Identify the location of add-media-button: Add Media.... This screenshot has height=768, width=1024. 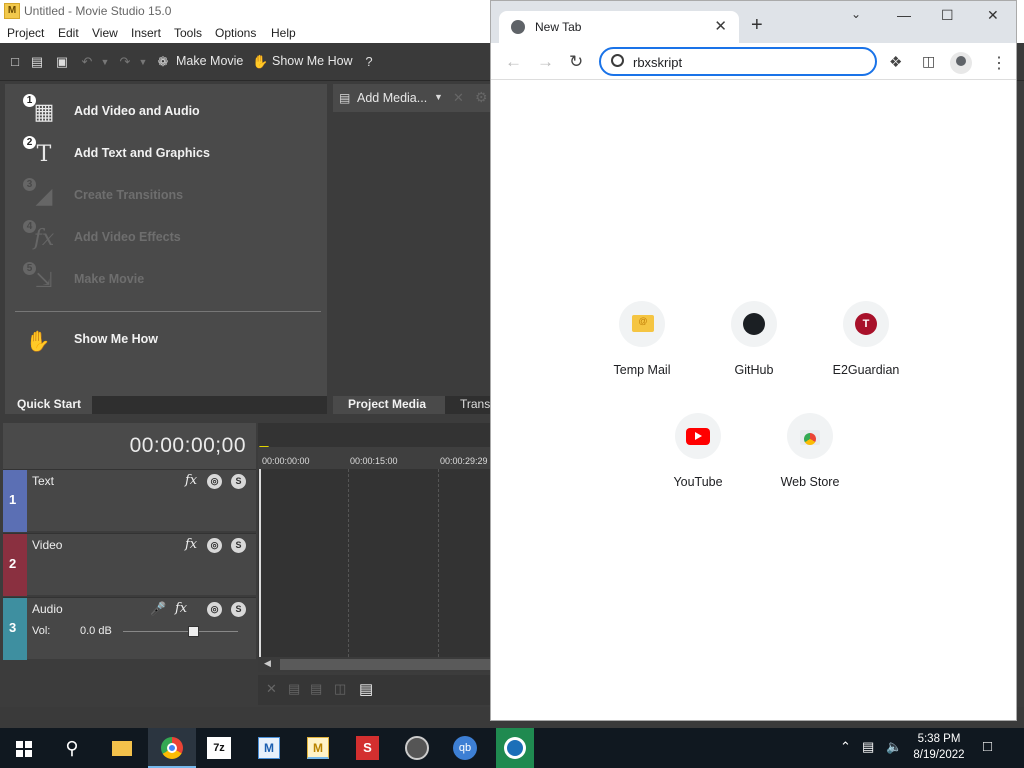
(392, 98).